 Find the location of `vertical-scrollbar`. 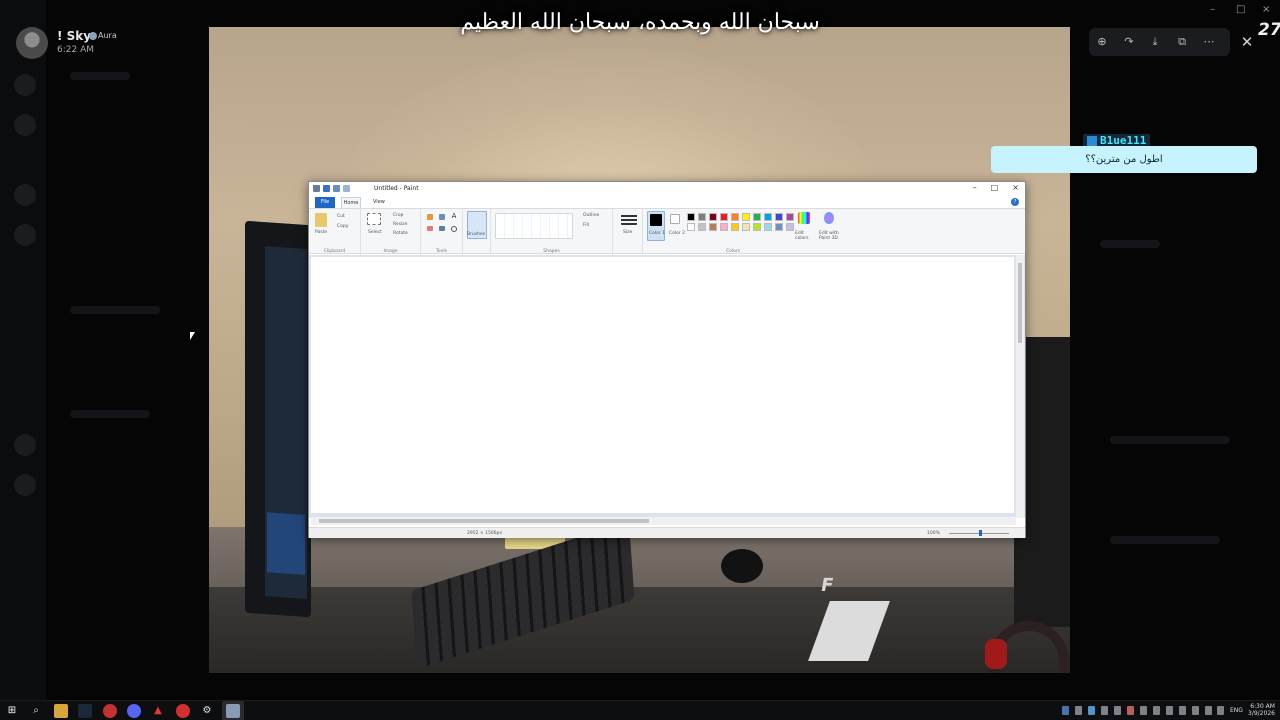

vertical-scrollbar is located at coordinates (1020, 386).